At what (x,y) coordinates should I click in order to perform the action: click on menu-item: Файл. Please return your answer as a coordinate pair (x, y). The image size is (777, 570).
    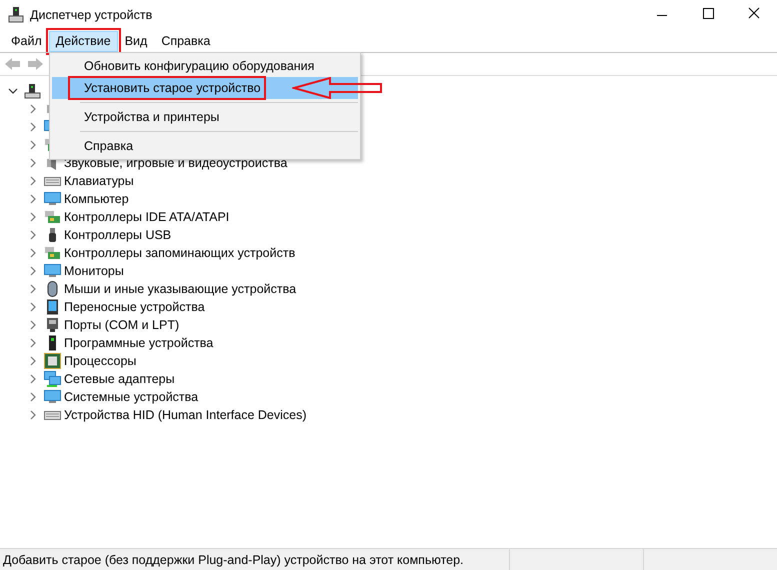
    Looking at the image, I should click on (26, 41).